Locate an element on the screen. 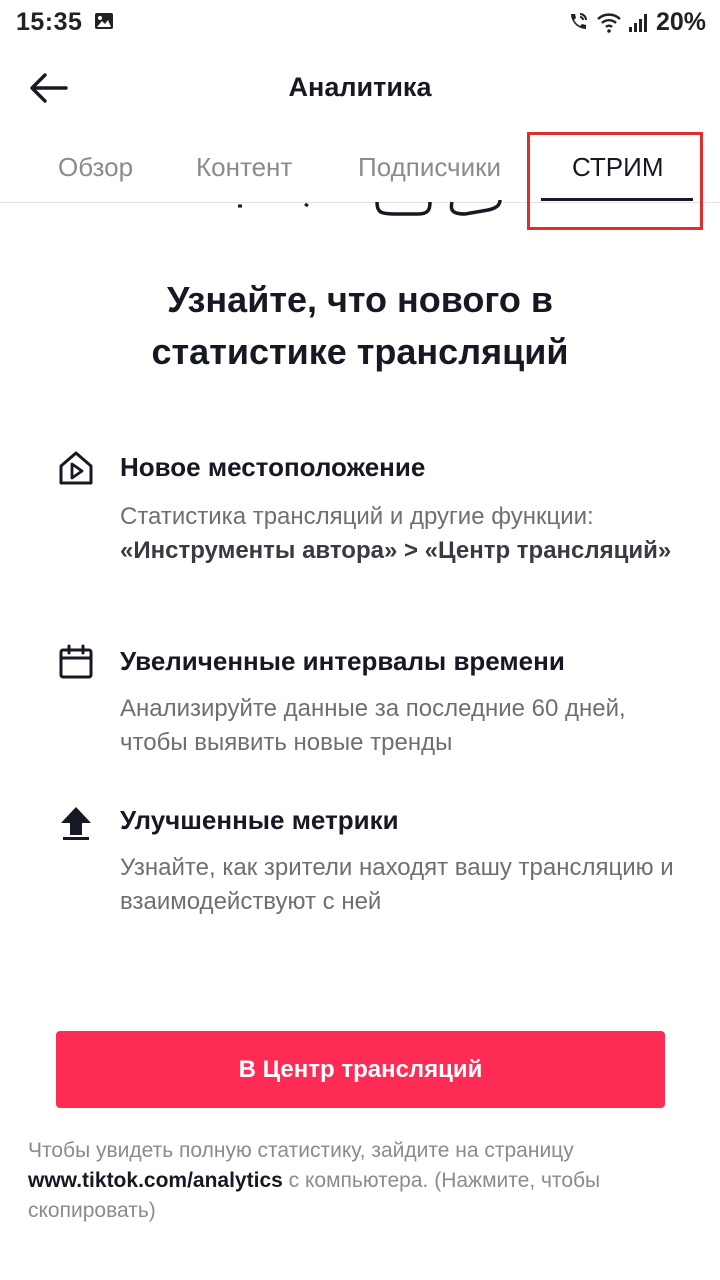  feature-title: Новое местоположение is located at coordinates (273, 467).